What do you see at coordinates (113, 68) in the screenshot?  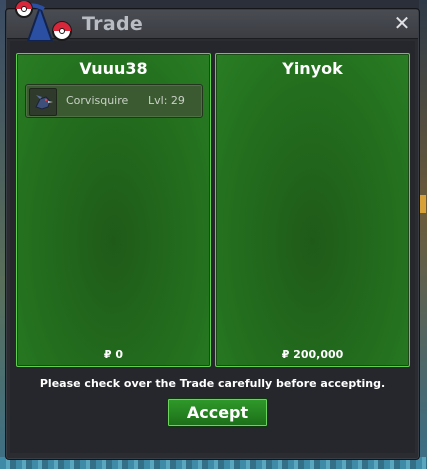 I see `left-player-name: Vuuu38` at bounding box center [113, 68].